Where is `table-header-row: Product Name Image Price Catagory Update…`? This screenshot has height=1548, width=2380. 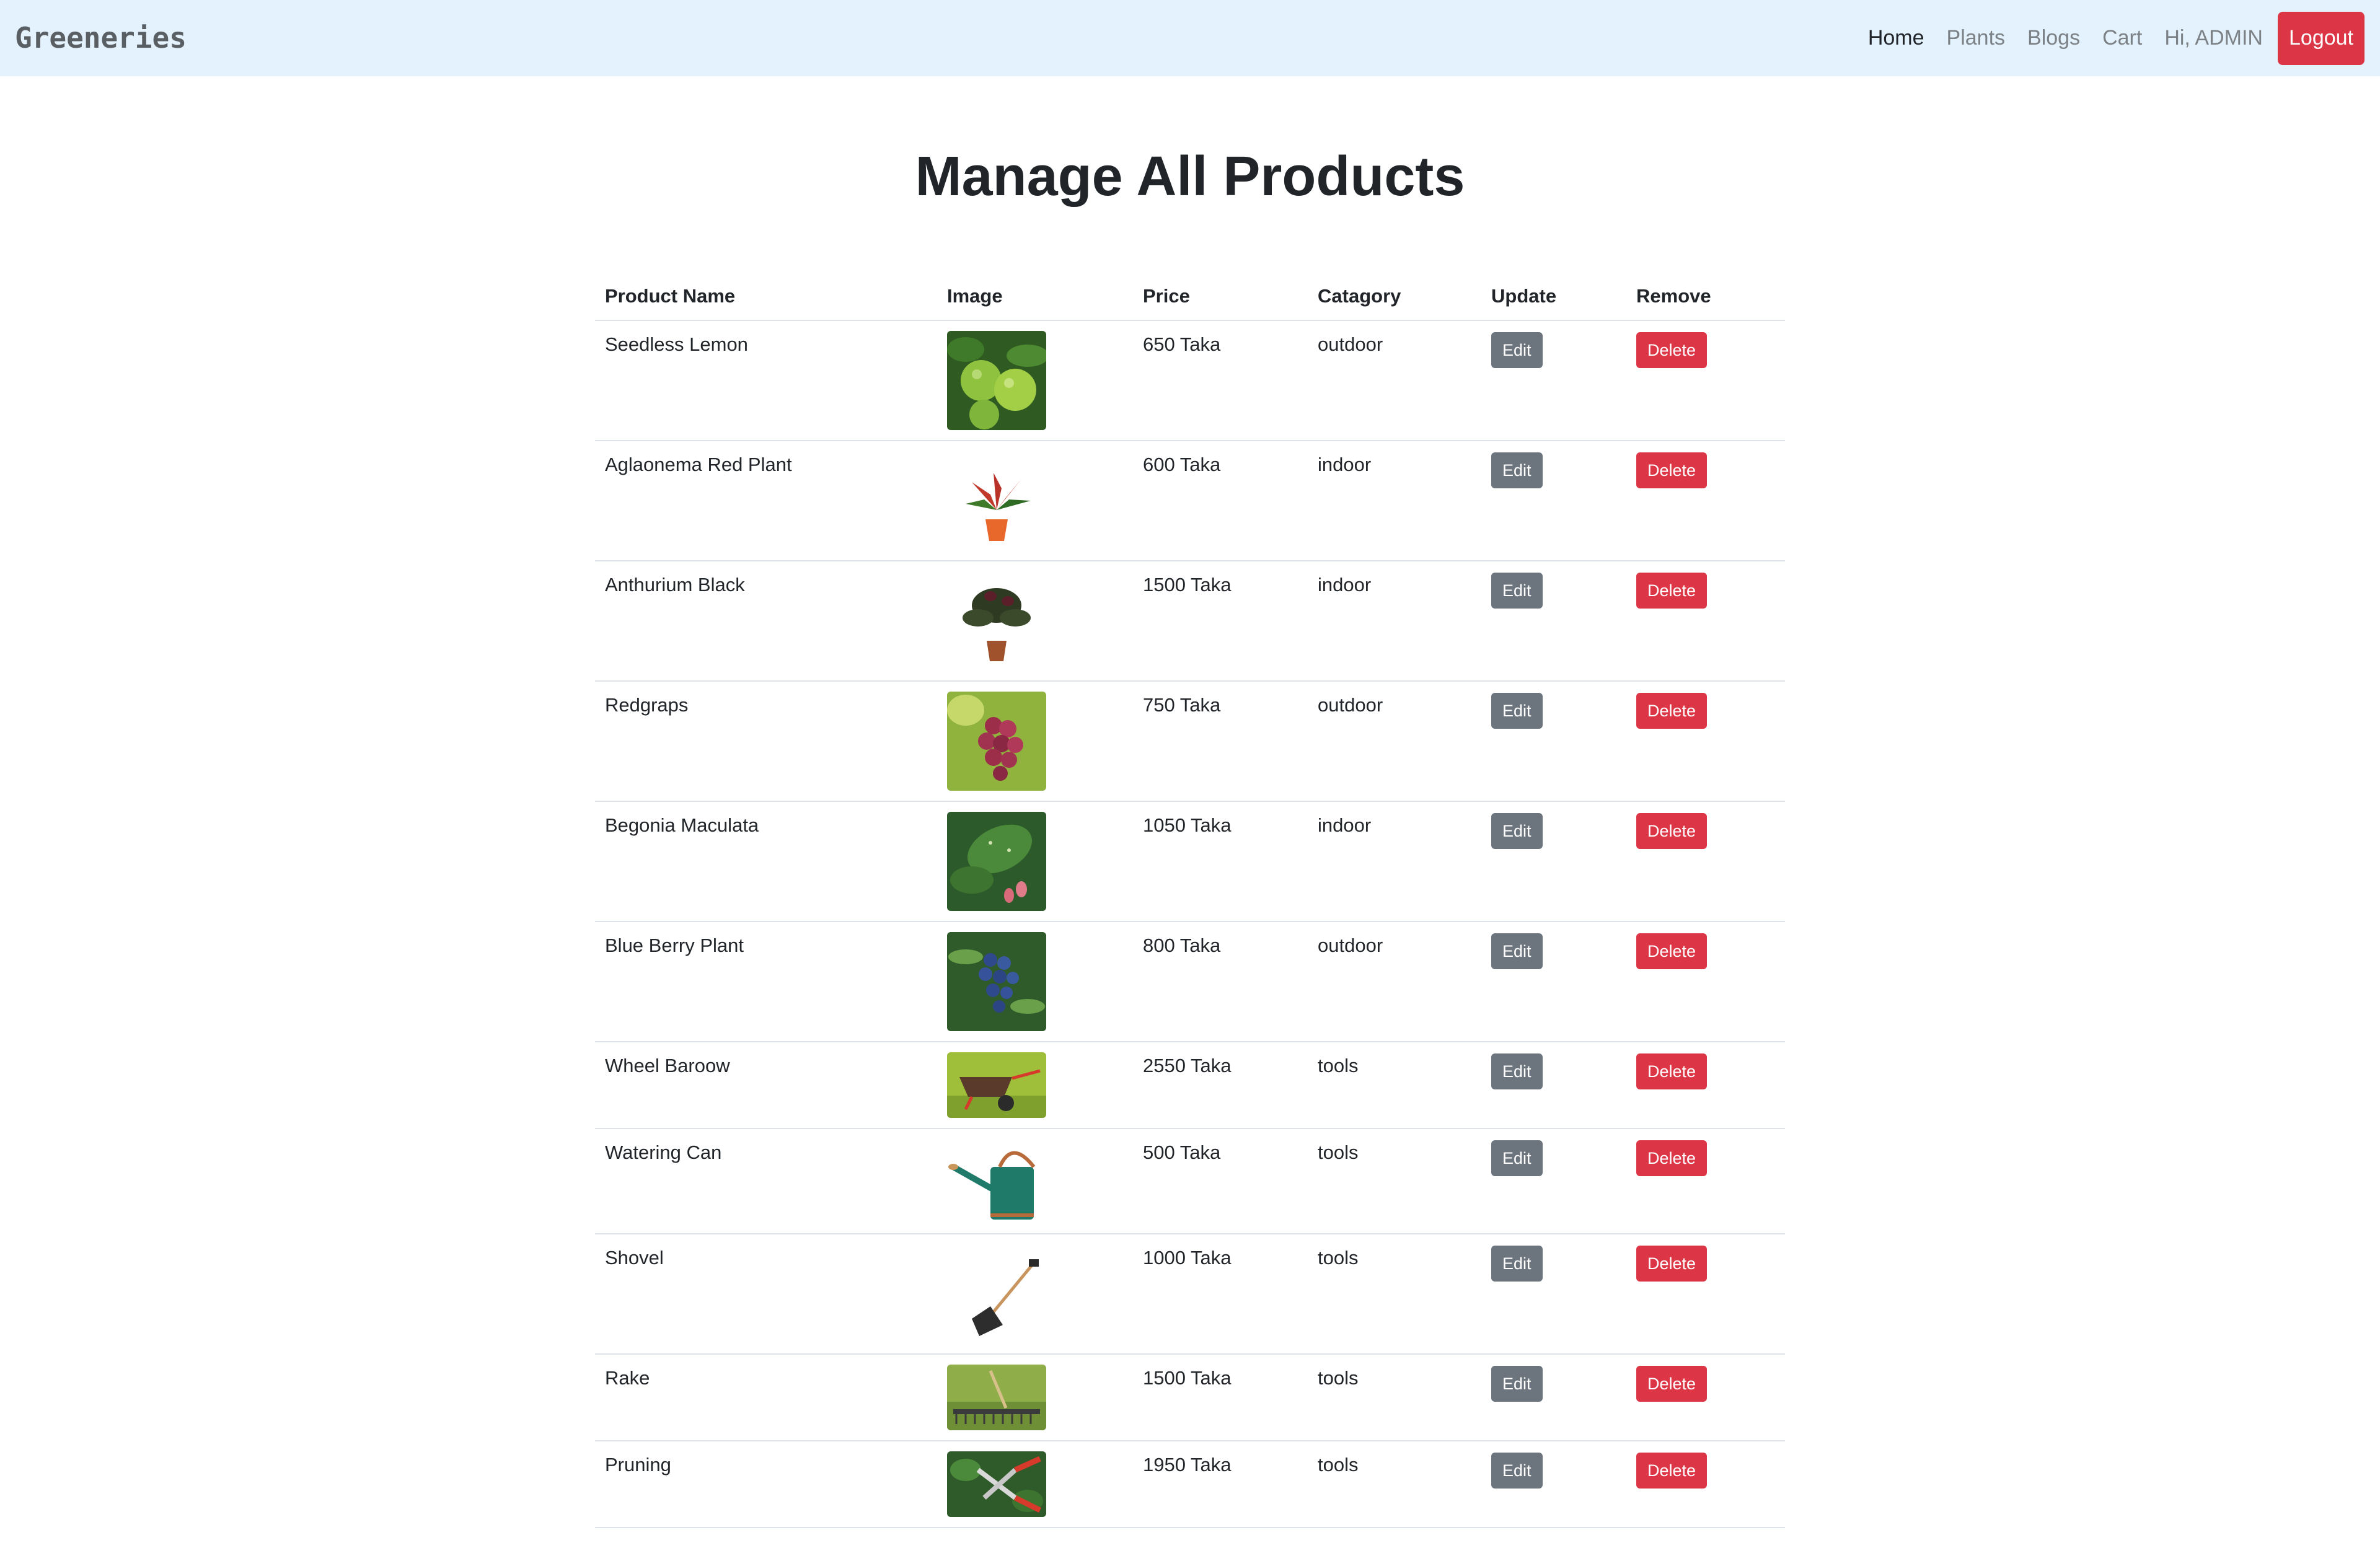
table-header-row: Product Name Image Price Catagory Update… is located at coordinates (1190, 297).